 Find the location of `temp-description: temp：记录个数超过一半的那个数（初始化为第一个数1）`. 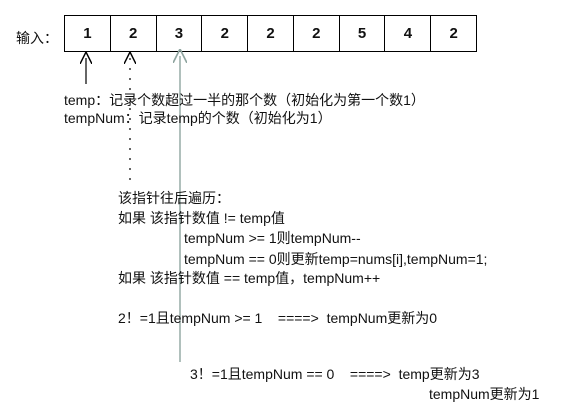

temp-description: temp：记录个数超过一半的那个数（初始化为第一个数1） is located at coordinates (244, 100).